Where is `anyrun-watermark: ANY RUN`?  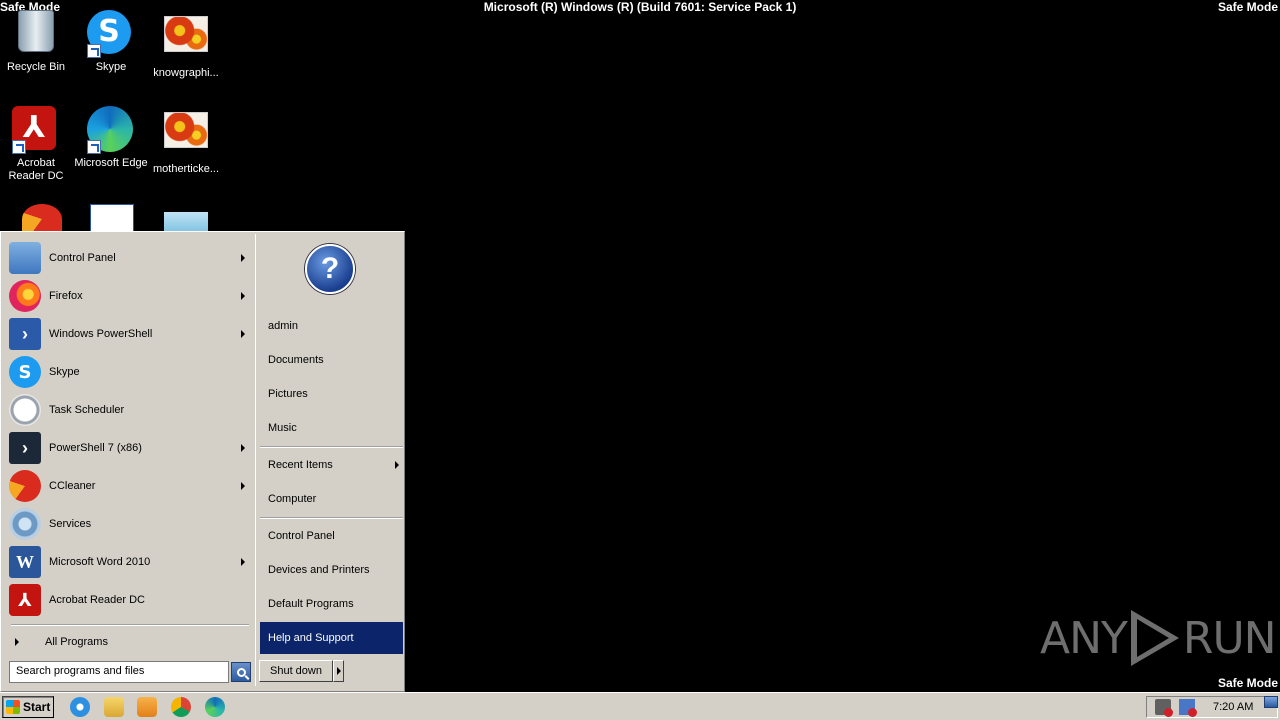
anyrun-watermark: ANY RUN is located at coordinates (1158, 638).